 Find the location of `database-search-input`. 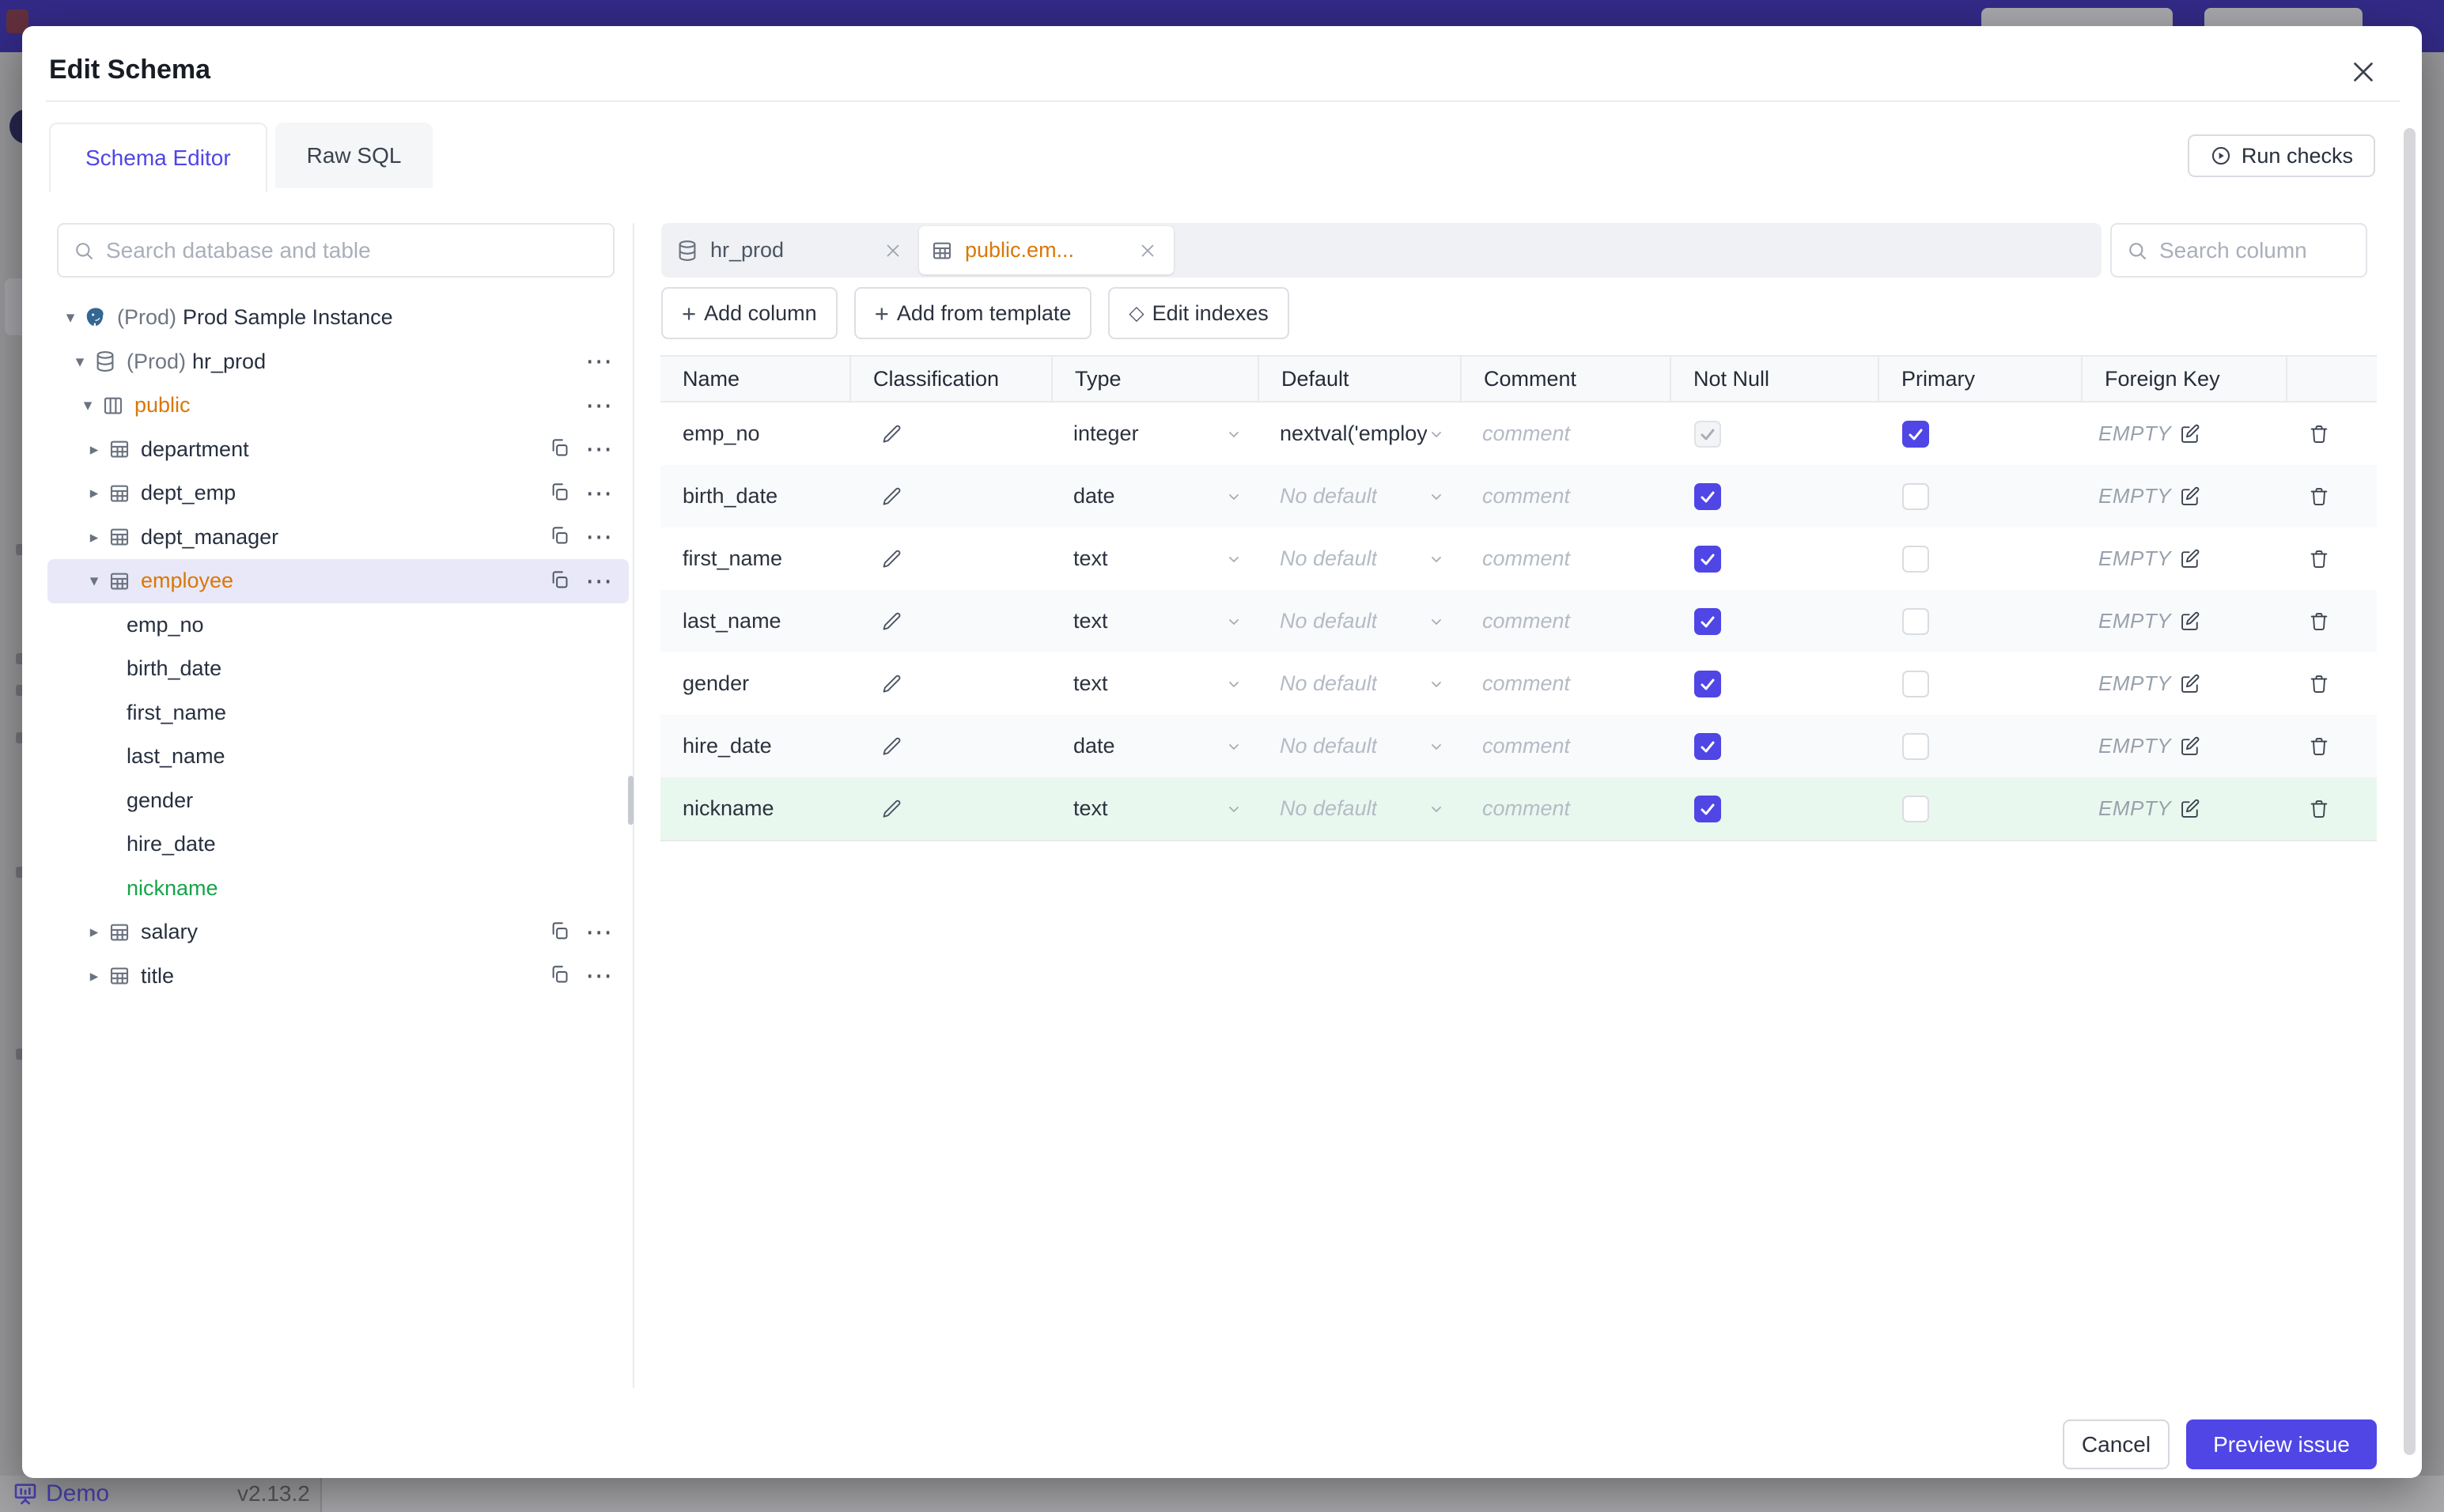

database-search-input is located at coordinates (352, 250).